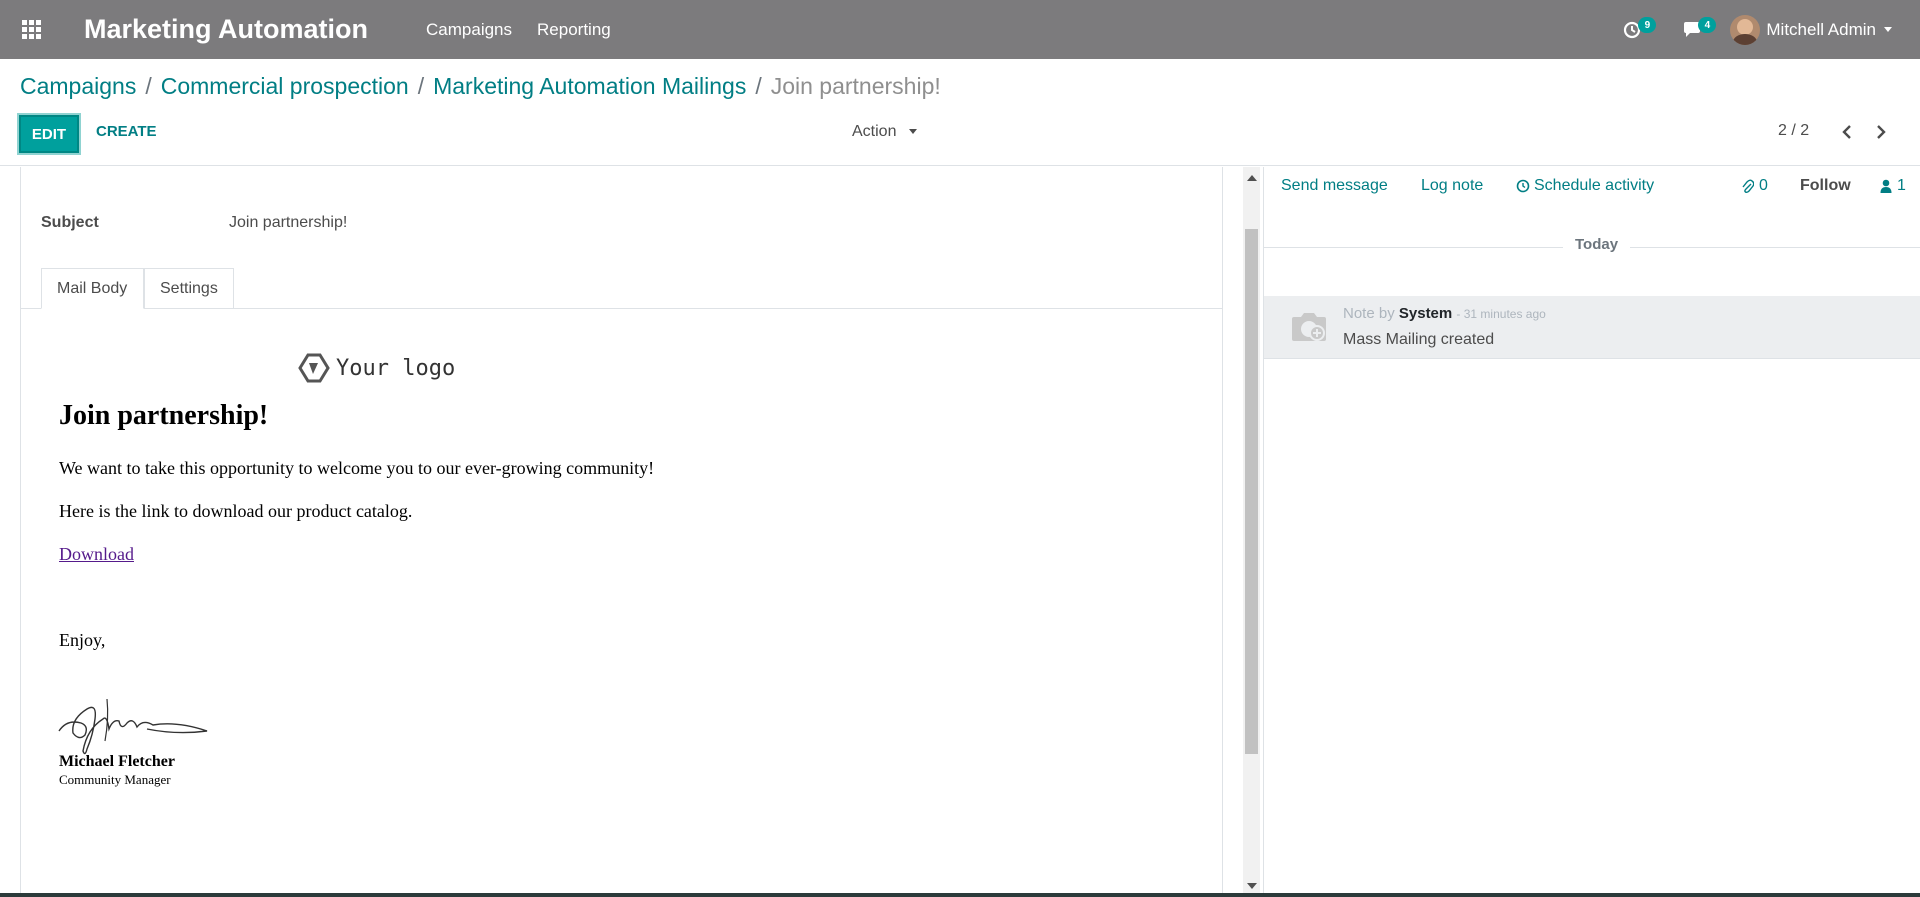 The image size is (1920, 897). What do you see at coordinates (1369, 313) in the screenshot?
I see `message-type: Note by` at bounding box center [1369, 313].